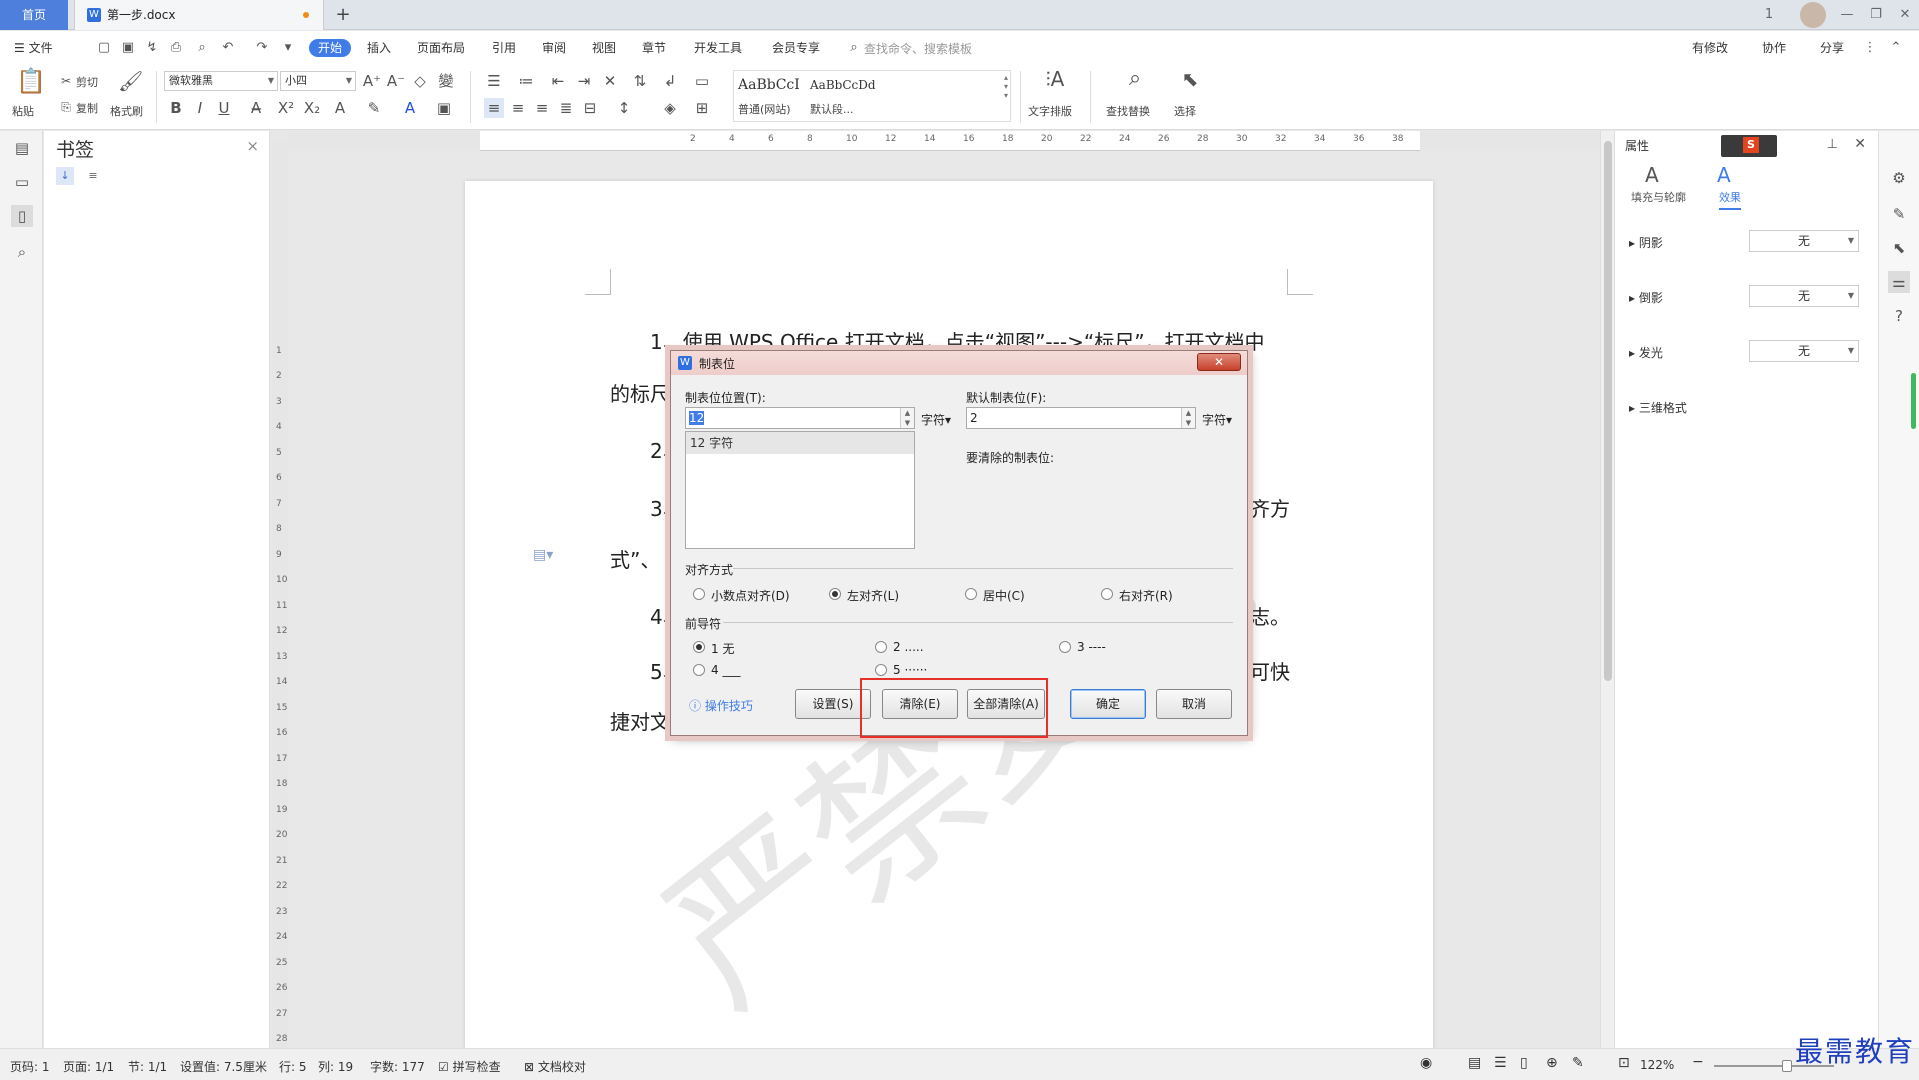 This screenshot has height=1080, width=1919. I want to click on read-view-icon: ▯, so click(1524, 1063).